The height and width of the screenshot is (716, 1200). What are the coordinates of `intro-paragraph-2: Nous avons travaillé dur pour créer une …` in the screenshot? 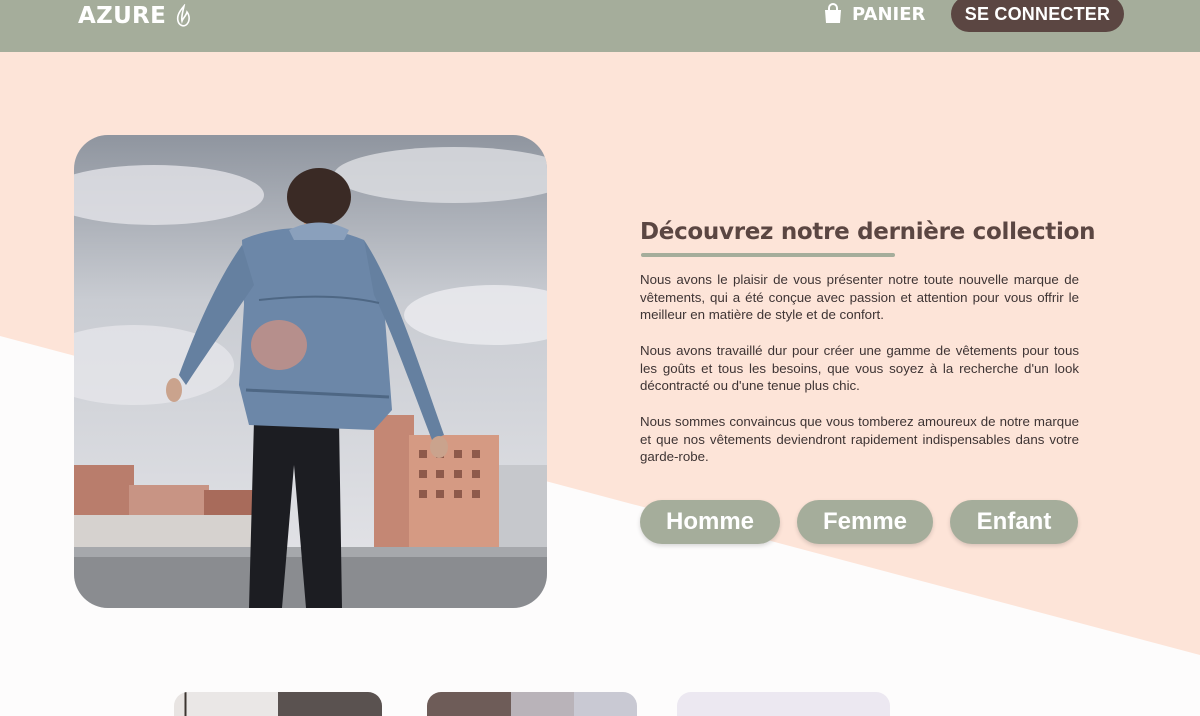 It's located at (859, 368).